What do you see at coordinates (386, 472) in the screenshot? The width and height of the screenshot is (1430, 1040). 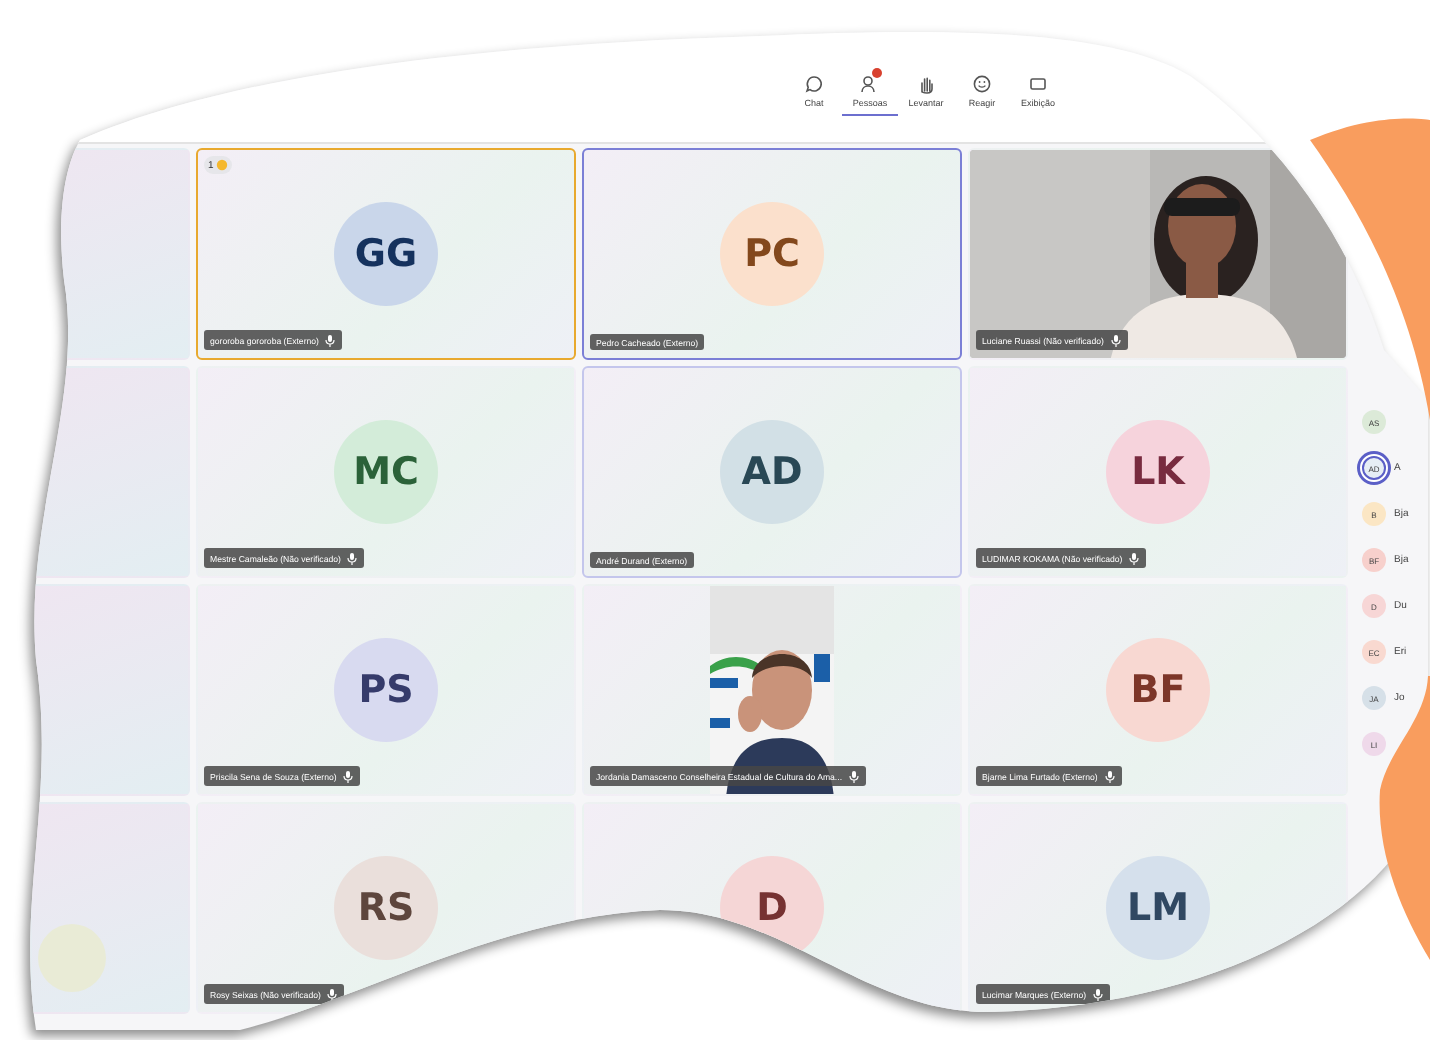 I see `avatar: MC` at bounding box center [386, 472].